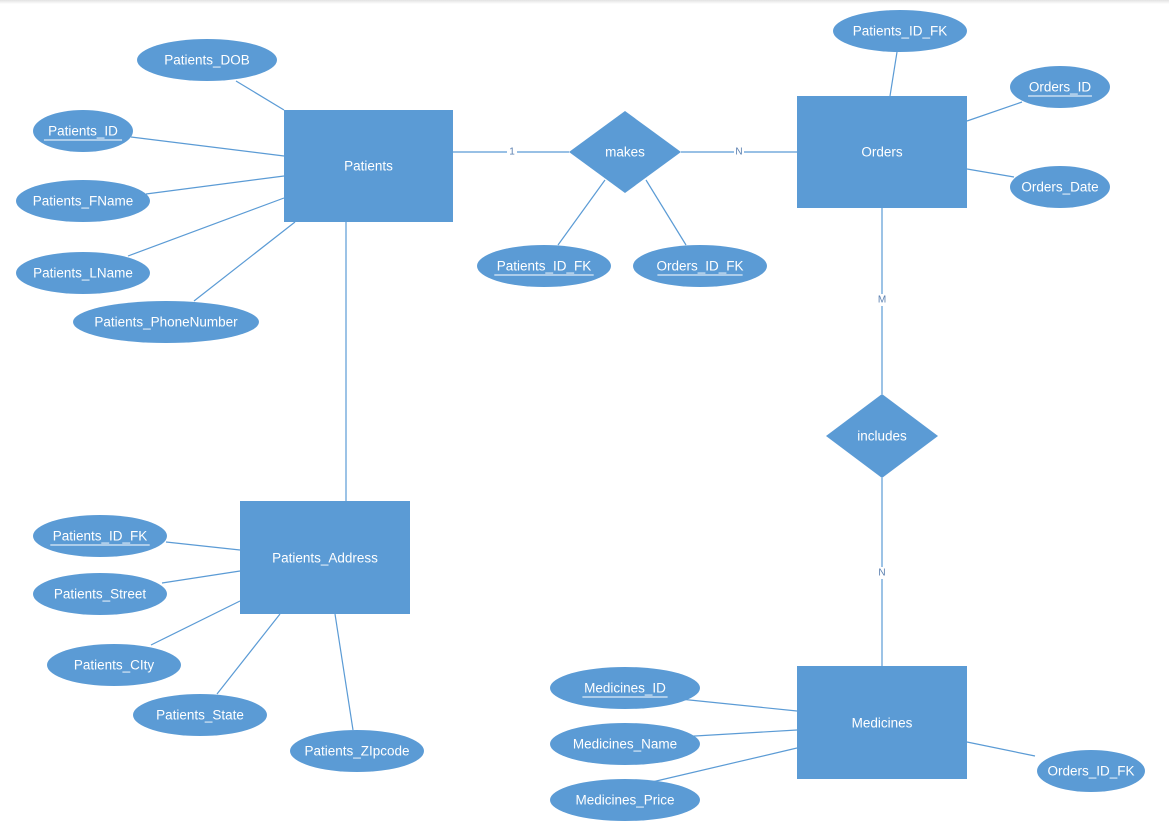 This screenshot has width=1169, height=832. I want to click on attribute-patients-lname: Patients_LName, so click(83, 273).